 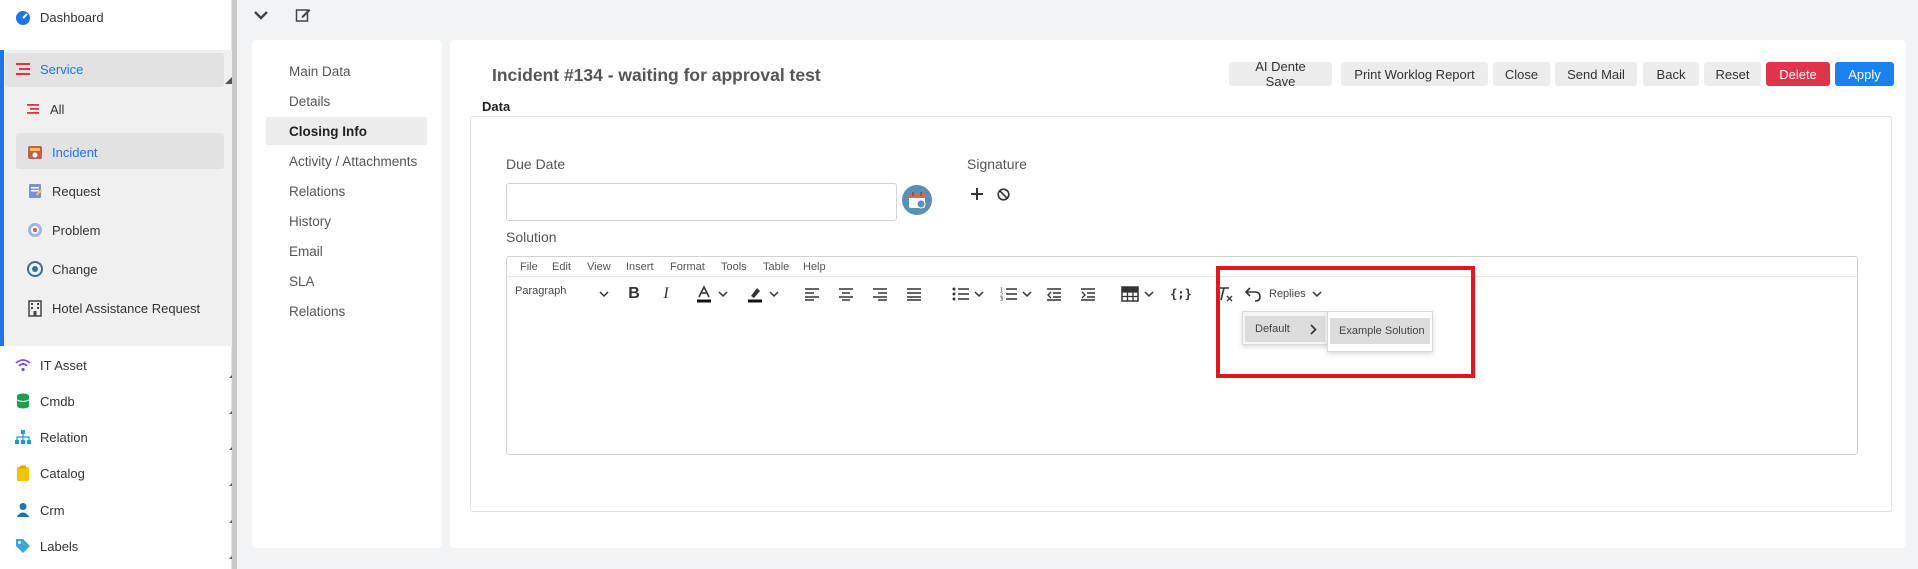 What do you see at coordinates (130, 17) in the screenshot?
I see `sidebar-item-dashboard: Dashboard` at bounding box center [130, 17].